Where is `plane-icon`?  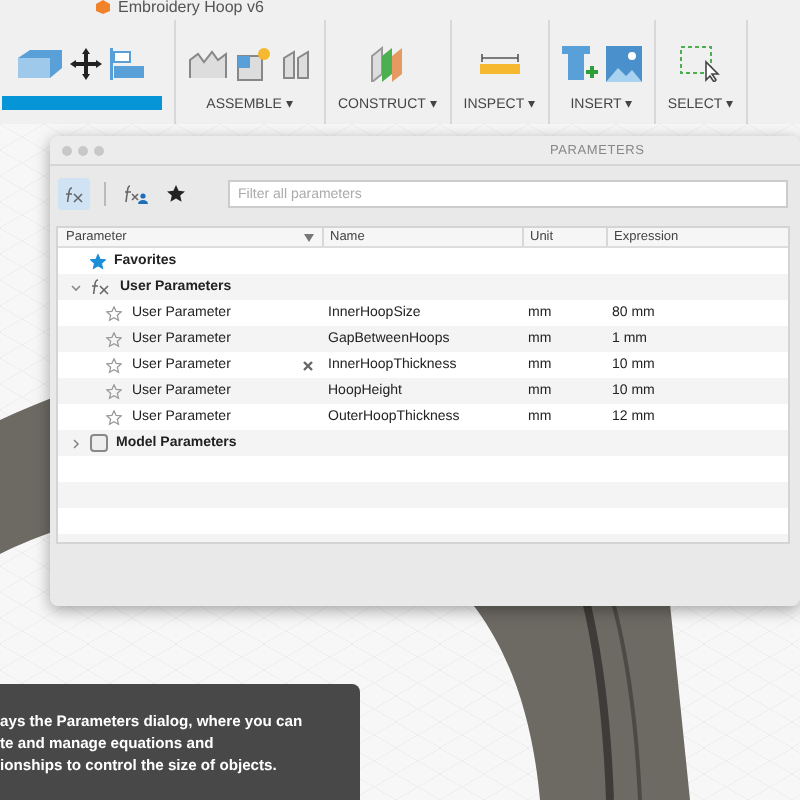 plane-icon is located at coordinates (387, 64).